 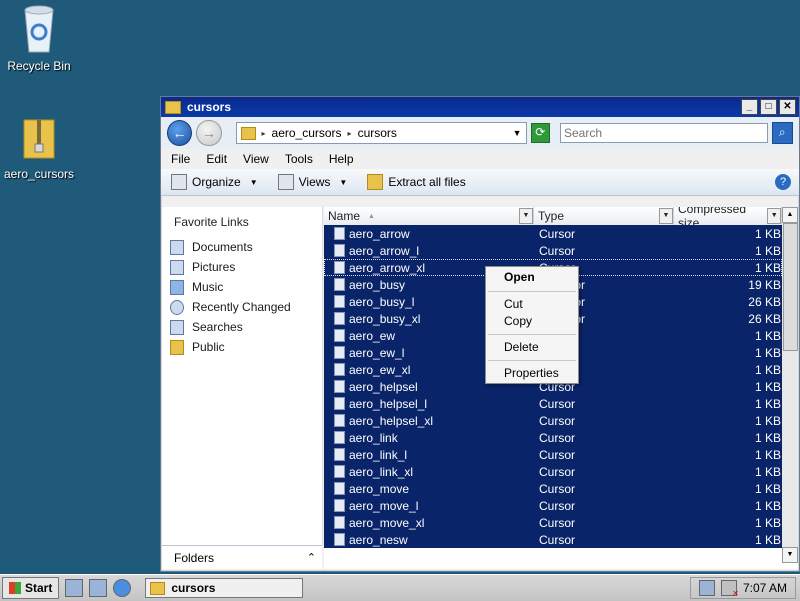 I want to click on music-icon, so click(x=177, y=287).